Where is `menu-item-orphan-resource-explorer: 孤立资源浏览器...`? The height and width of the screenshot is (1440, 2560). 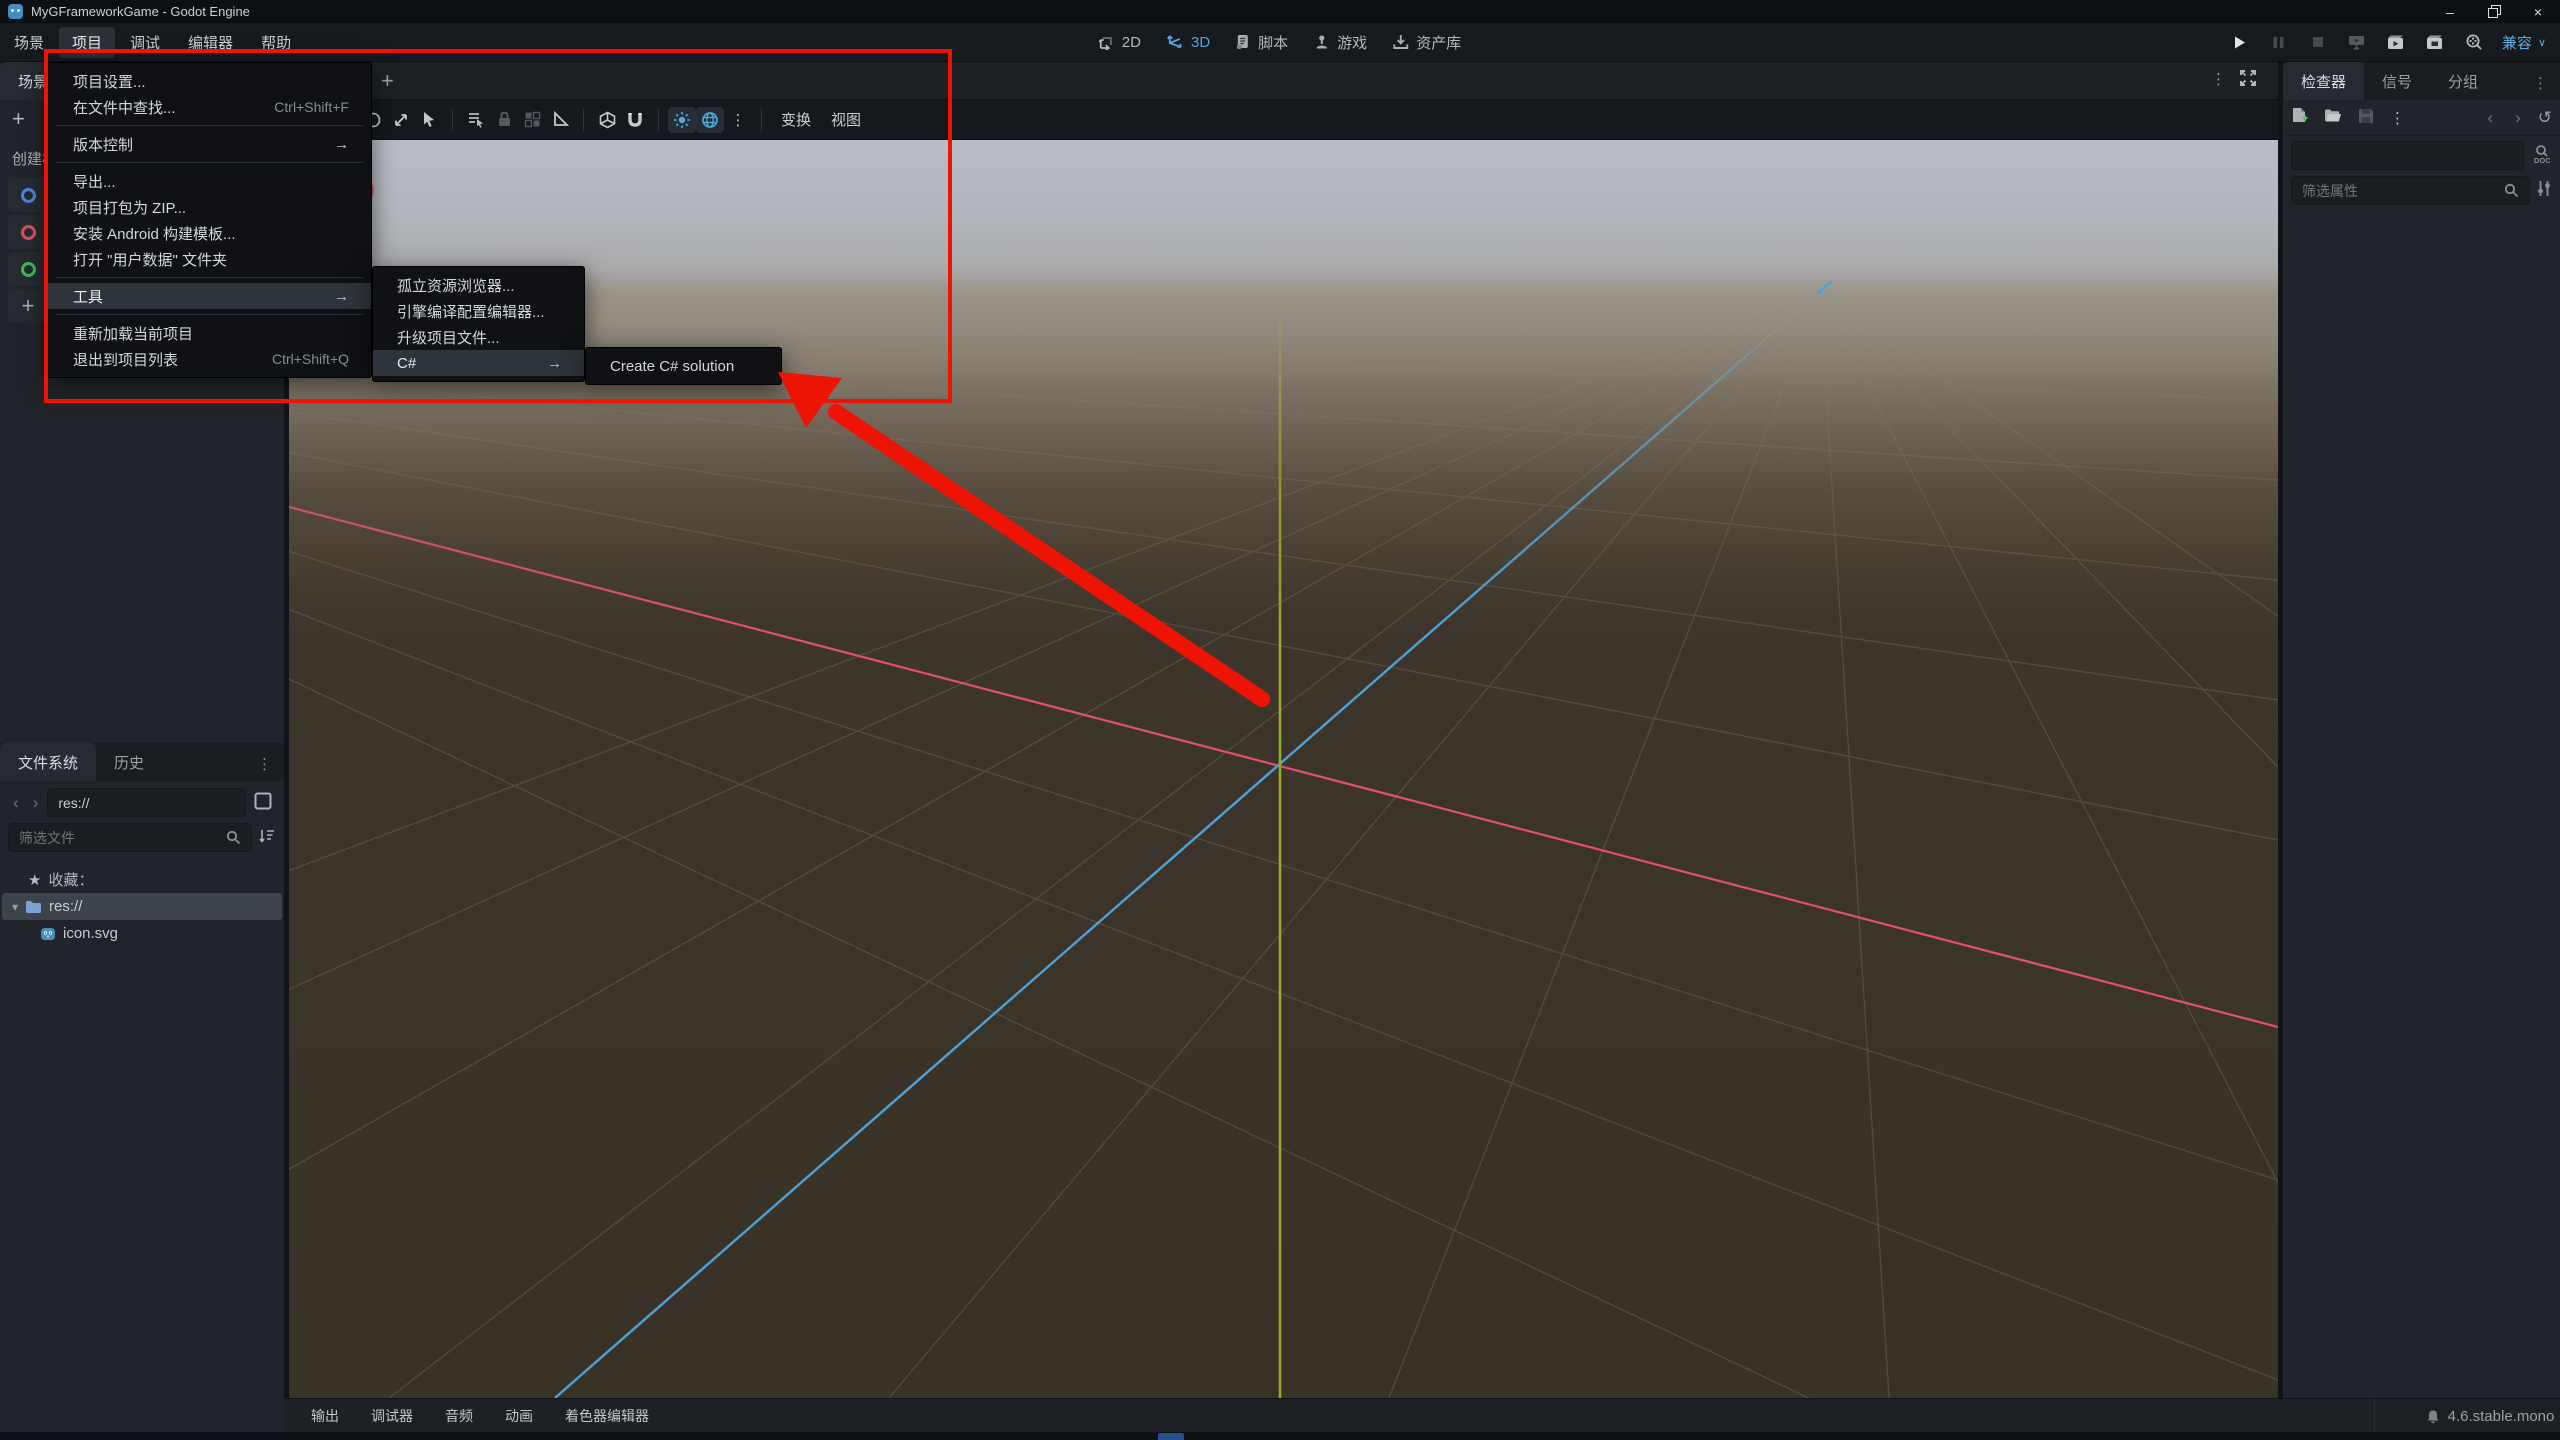
menu-item-orphan-resource-explorer: 孤立资源浏览器... is located at coordinates (478, 285).